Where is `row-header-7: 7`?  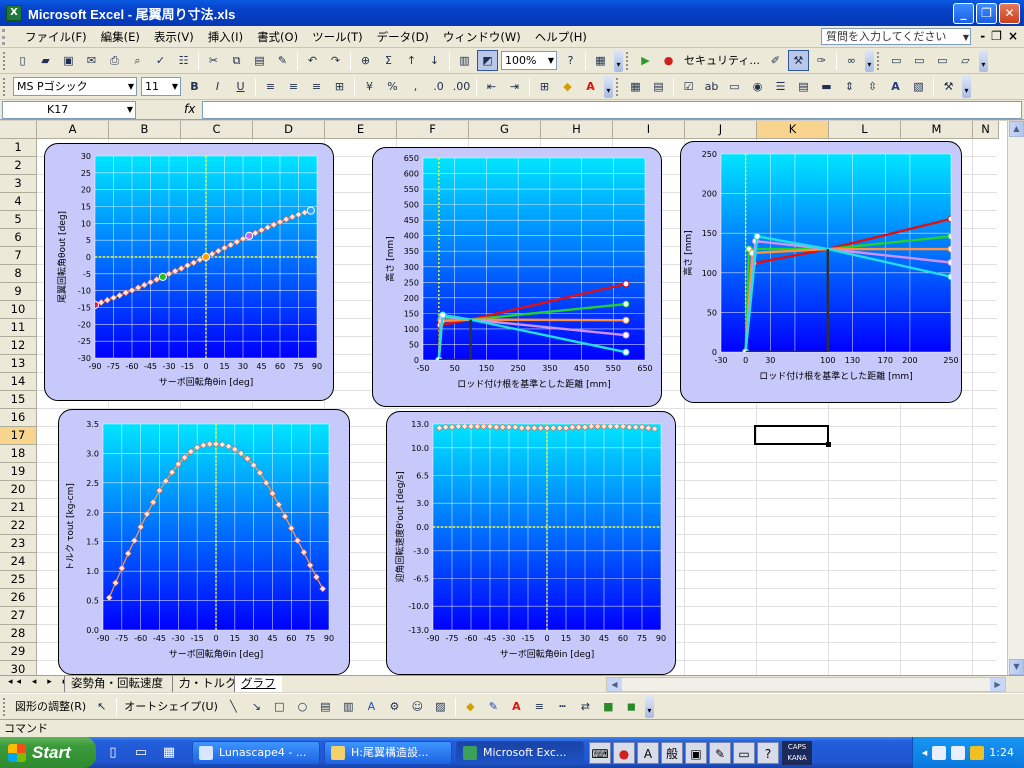 row-header-7: 7 is located at coordinates (18, 256).